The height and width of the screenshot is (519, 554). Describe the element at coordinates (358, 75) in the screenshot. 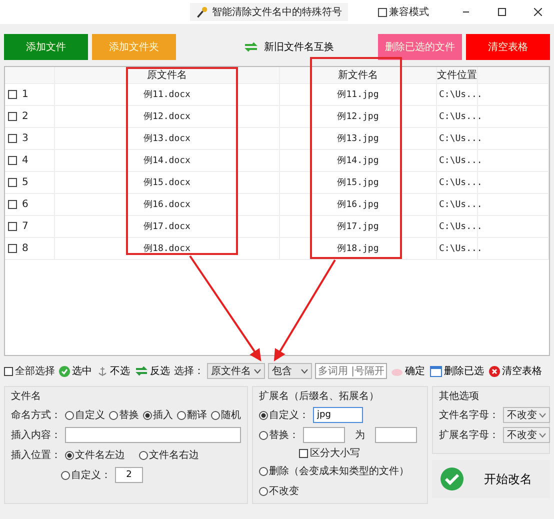

I see `column-header: 新文件名` at that location.